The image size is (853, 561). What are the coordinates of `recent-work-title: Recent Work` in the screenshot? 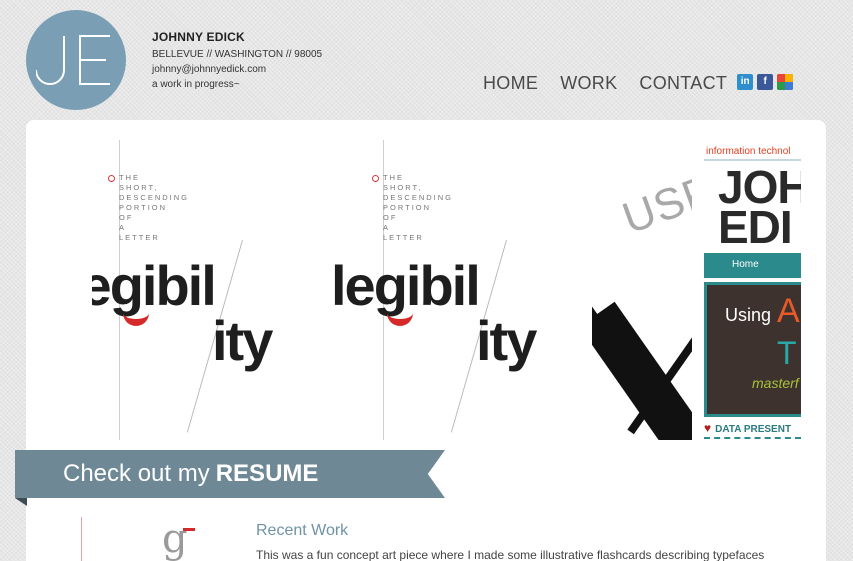 It's located at (302, 531).